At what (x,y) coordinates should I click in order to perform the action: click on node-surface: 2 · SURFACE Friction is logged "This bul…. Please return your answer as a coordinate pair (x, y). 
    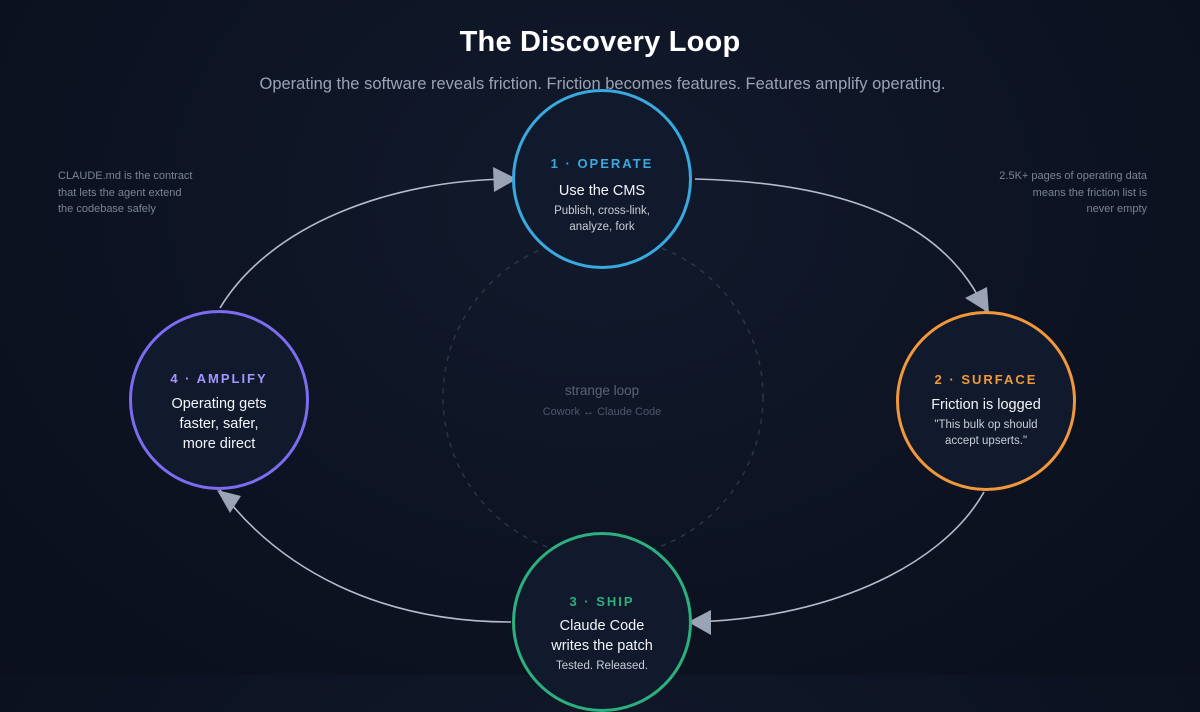
    Looking at the image, I should click on (986, 401).